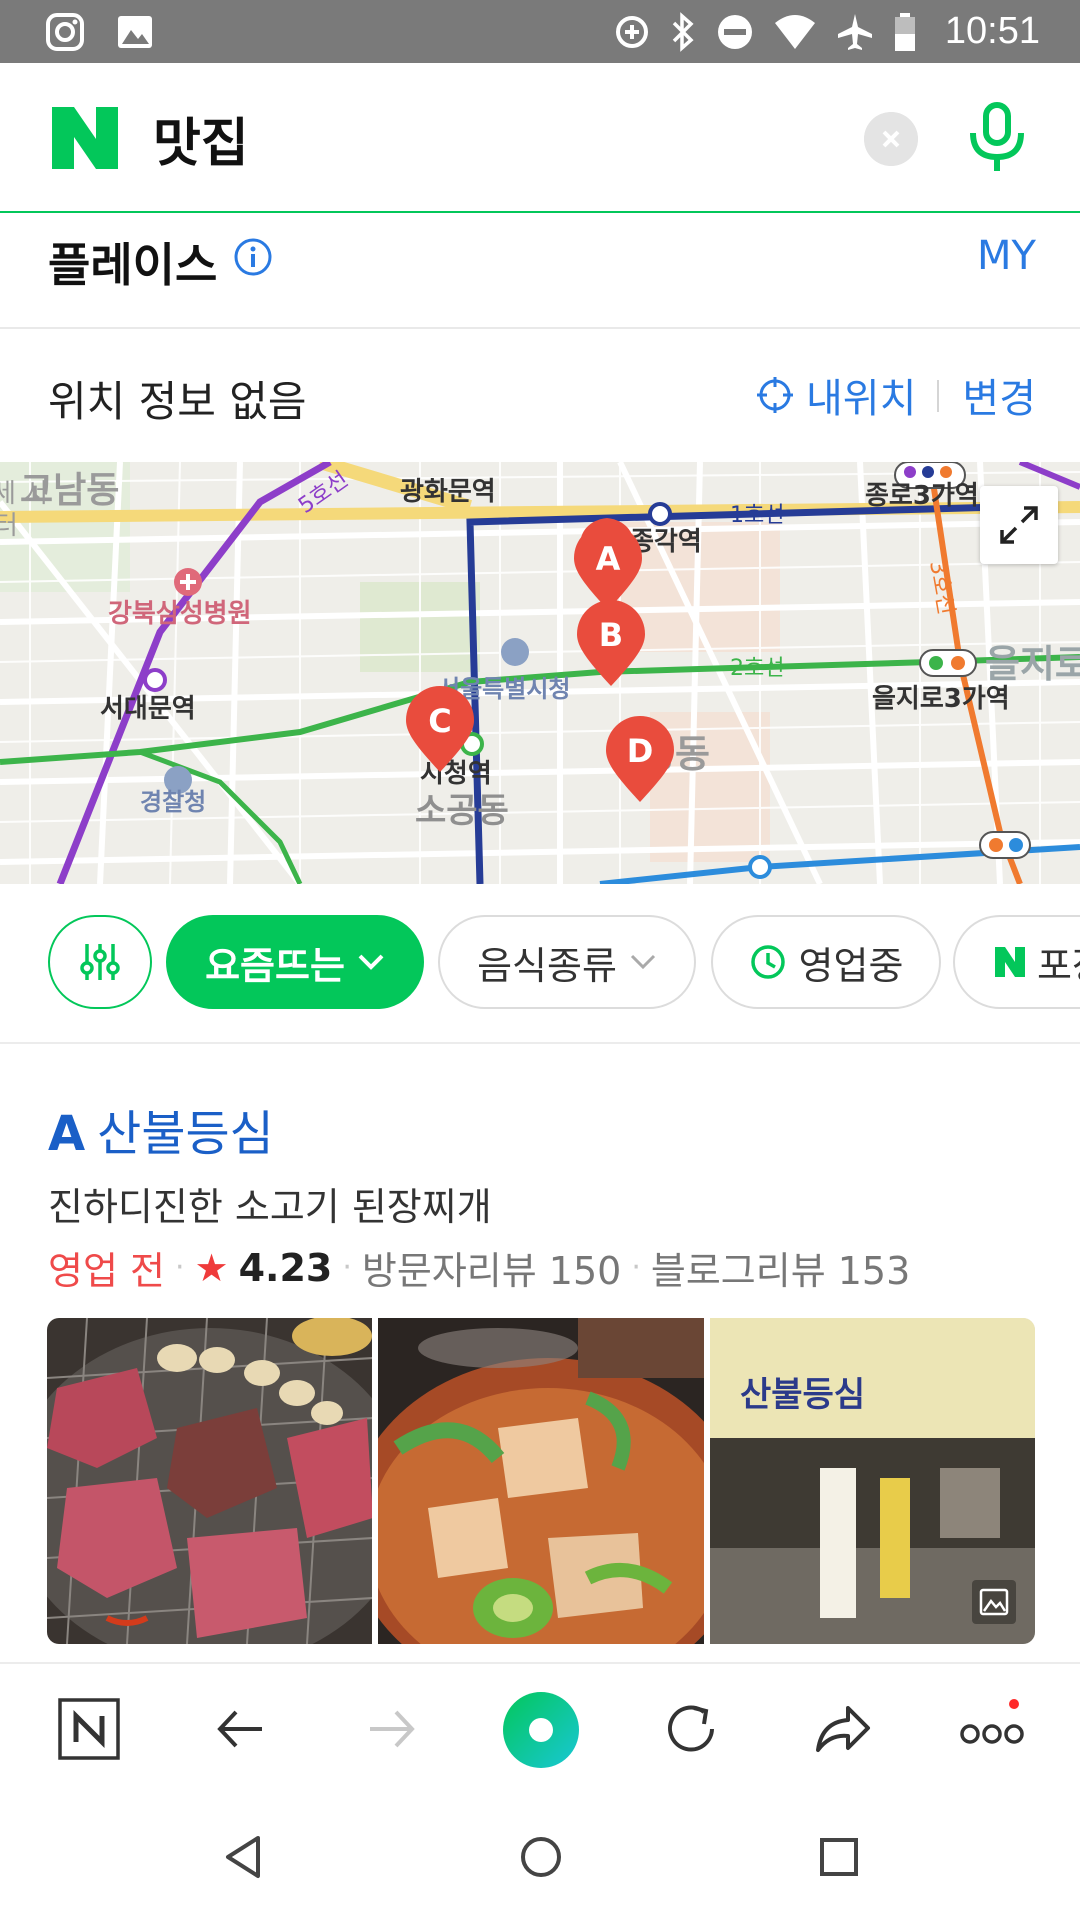 The height and width of the screenshot is (1920, 1080). I want to click on photo-storefront: 산불등심, so click(872, 1481).